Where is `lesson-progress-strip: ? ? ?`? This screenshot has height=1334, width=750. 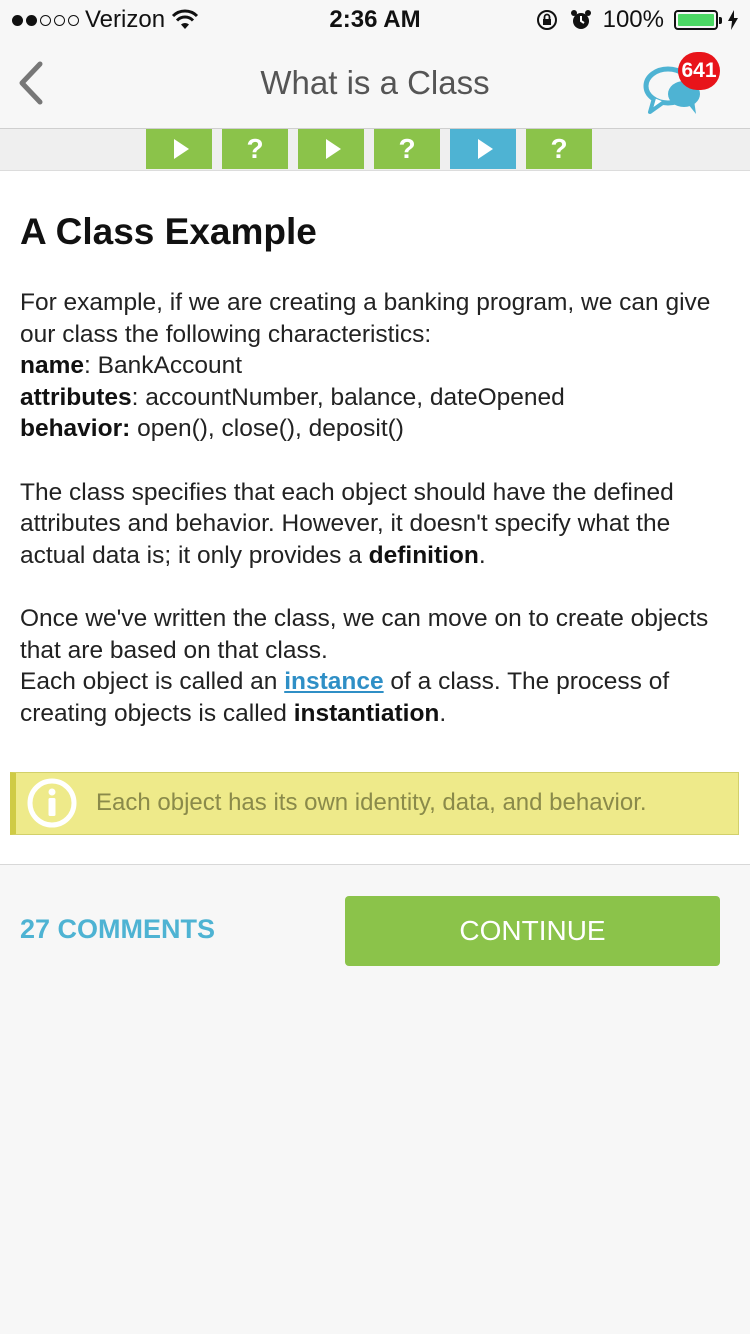 lesson-progress-strip: ? ? ? is located at coordinates (375, 150).